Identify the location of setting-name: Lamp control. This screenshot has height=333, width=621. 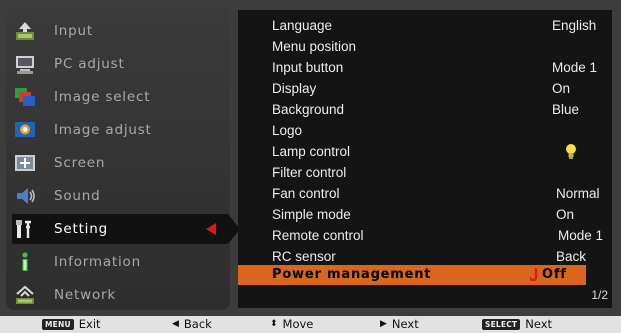
(311, 151).